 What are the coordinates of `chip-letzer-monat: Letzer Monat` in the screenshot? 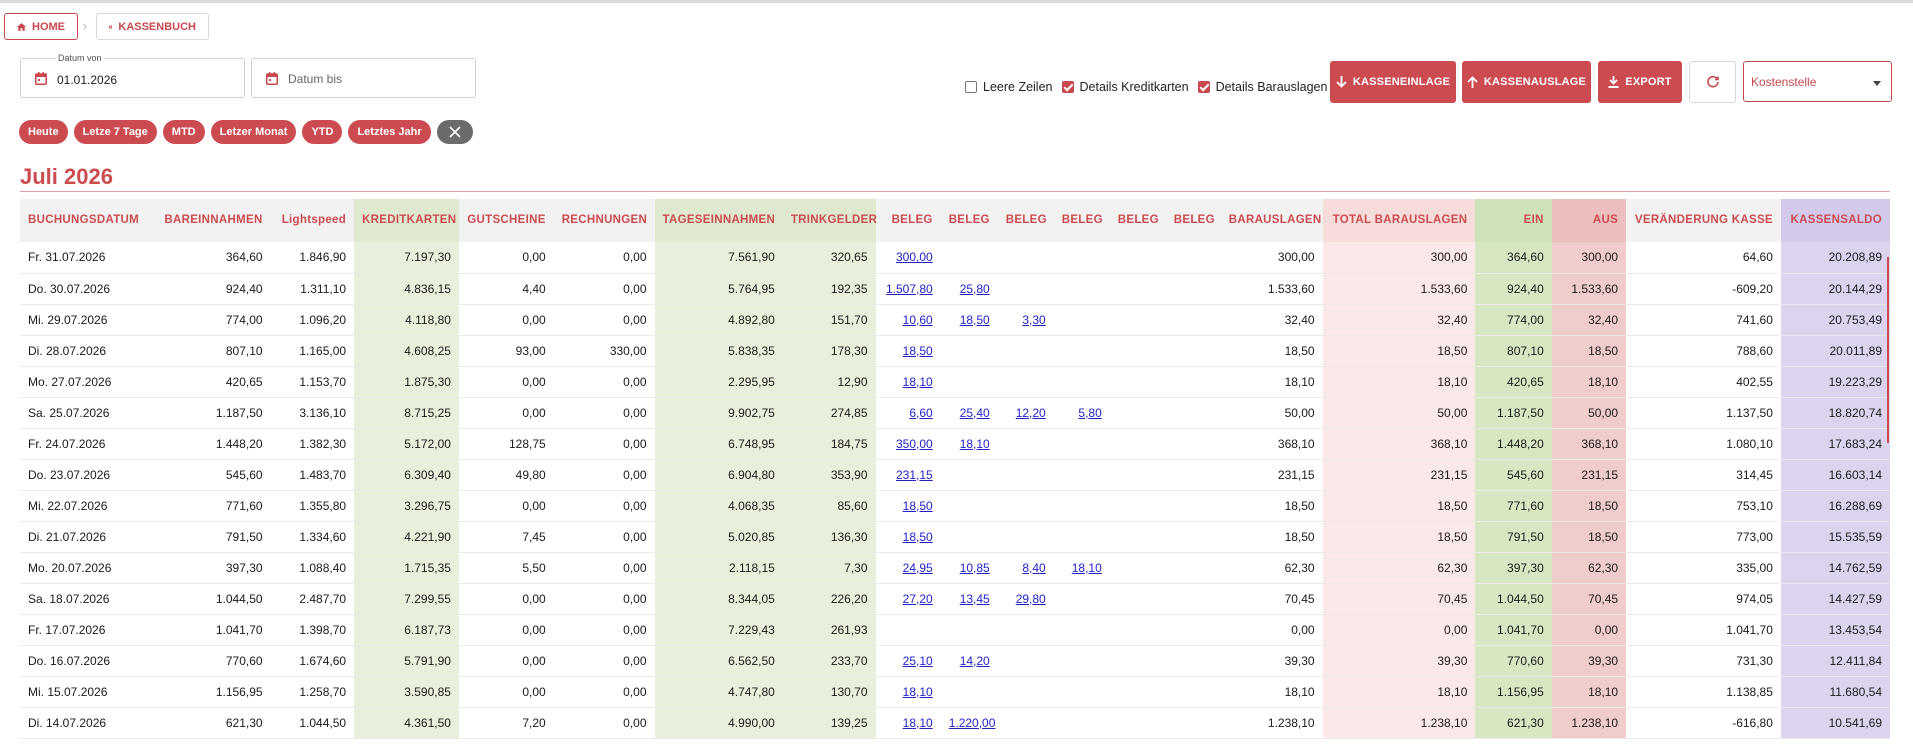 It's located at (253, 132).